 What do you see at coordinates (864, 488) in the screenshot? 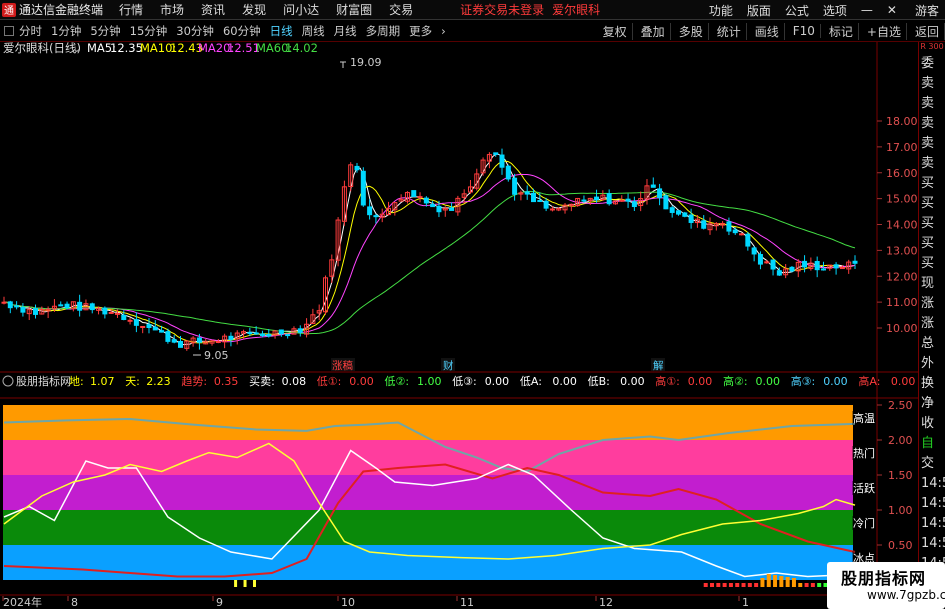
I see `zone-tag: 活跃` at bounding box center [864, 488].